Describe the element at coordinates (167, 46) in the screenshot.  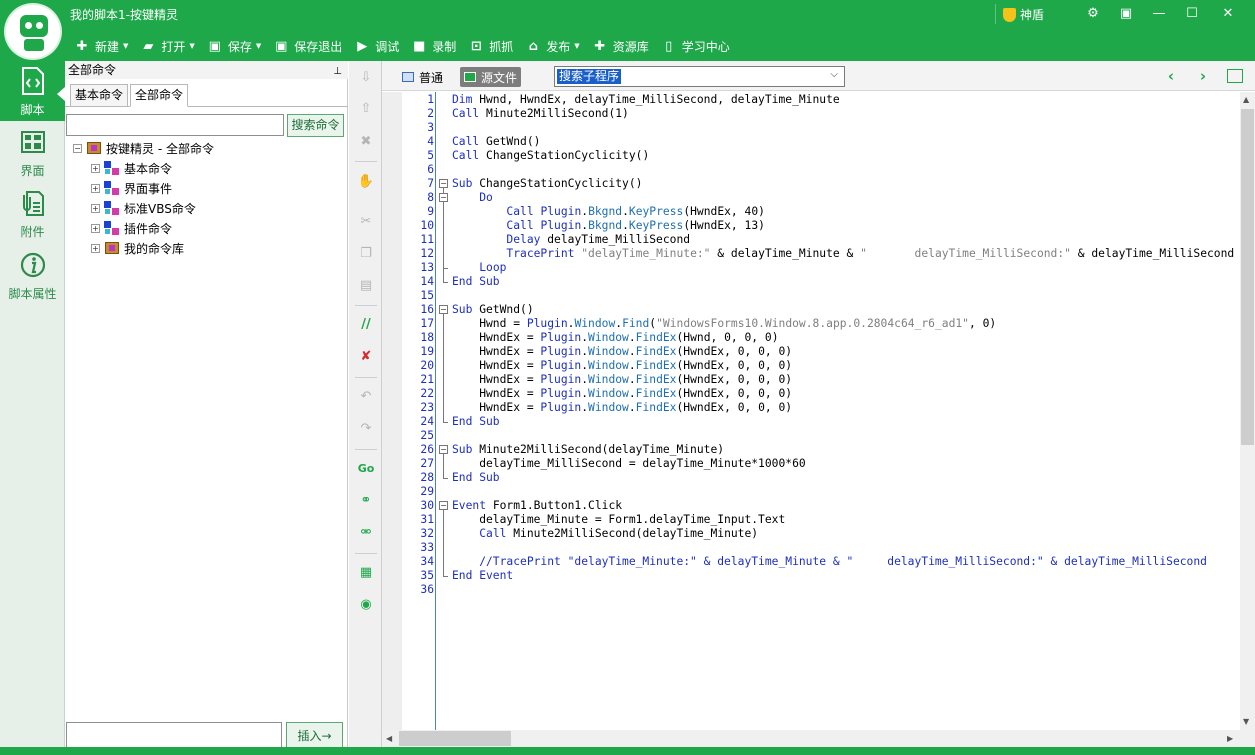
I see `open-button: ▰ 打开 ▼` at that location.